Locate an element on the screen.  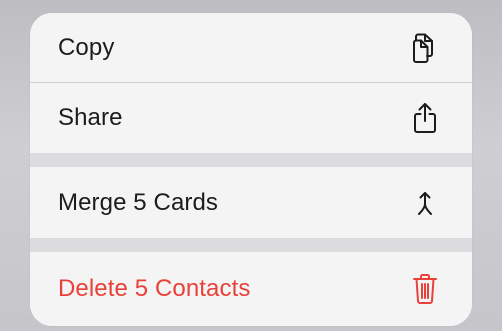
copy-icon is located at coordinates (425, 48).